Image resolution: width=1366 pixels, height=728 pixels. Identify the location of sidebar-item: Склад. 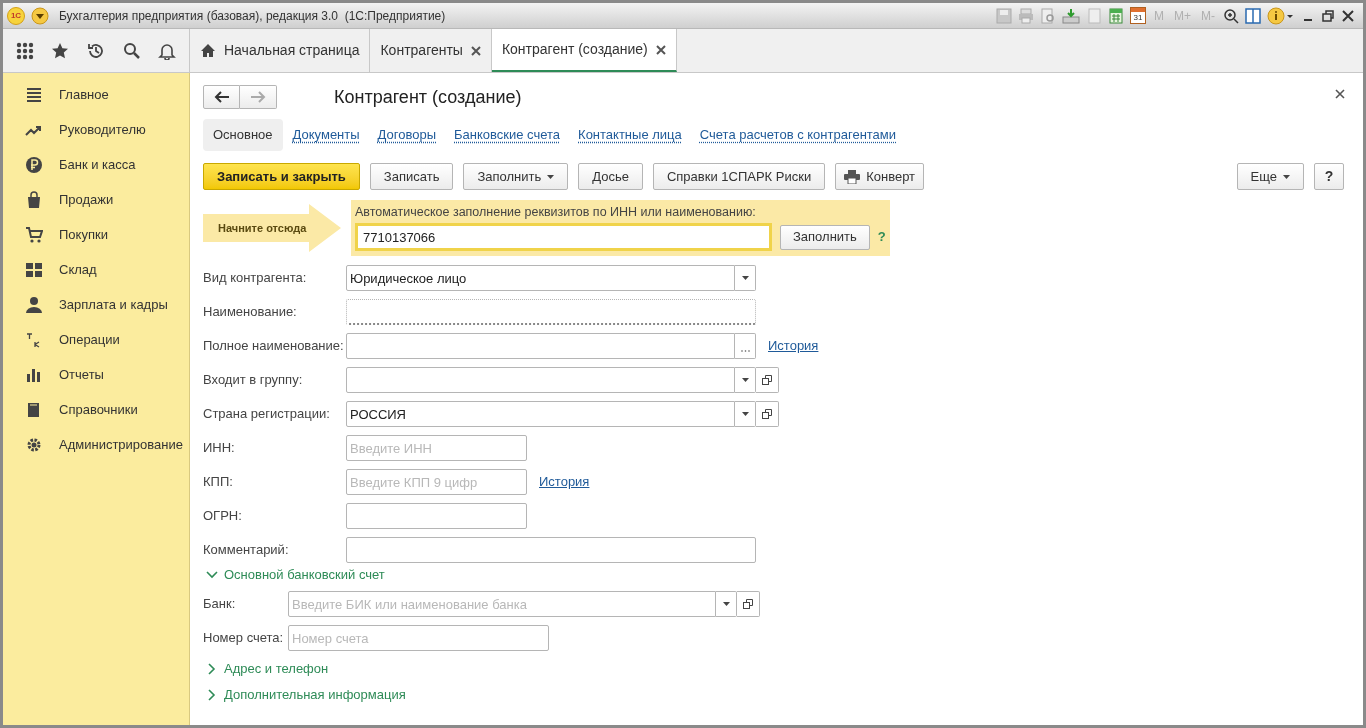
(96, 269).